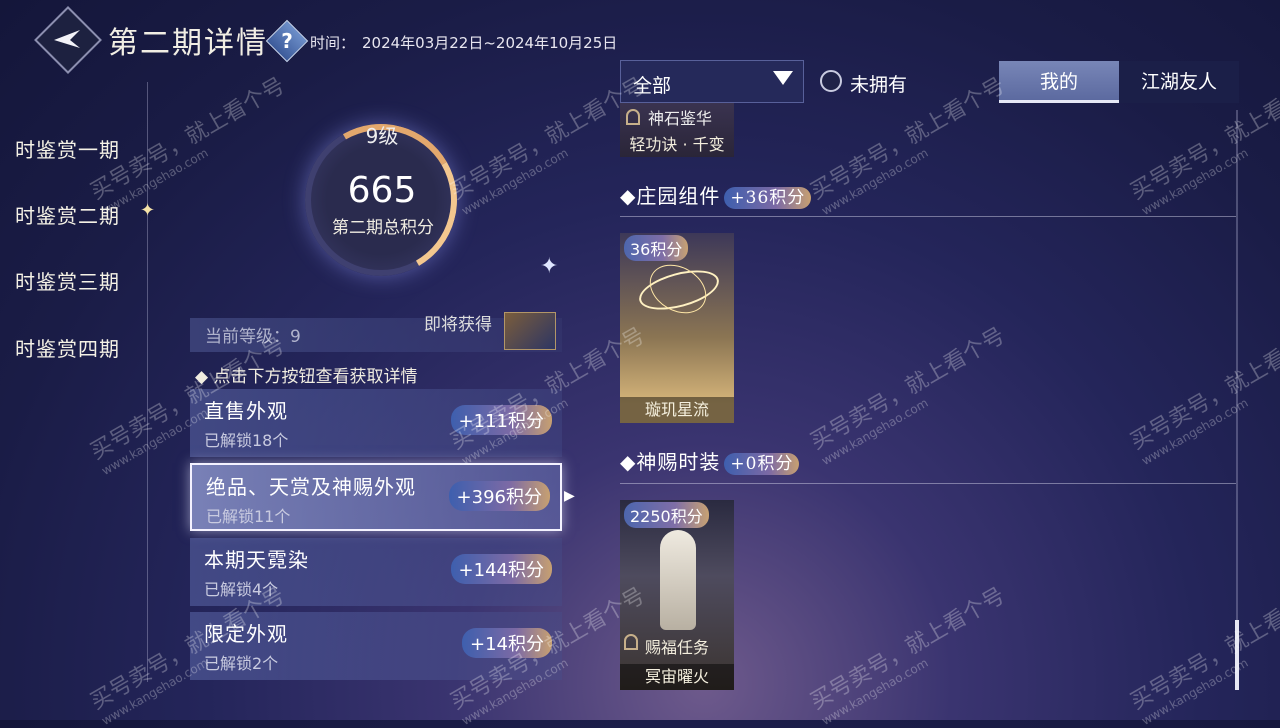 The height and width of the screenshot is (728, 1280). What do you see at coordinates (246, 411) in the screenshot?
I see `category-title: 直售外观` at bounding box center [246, 411].